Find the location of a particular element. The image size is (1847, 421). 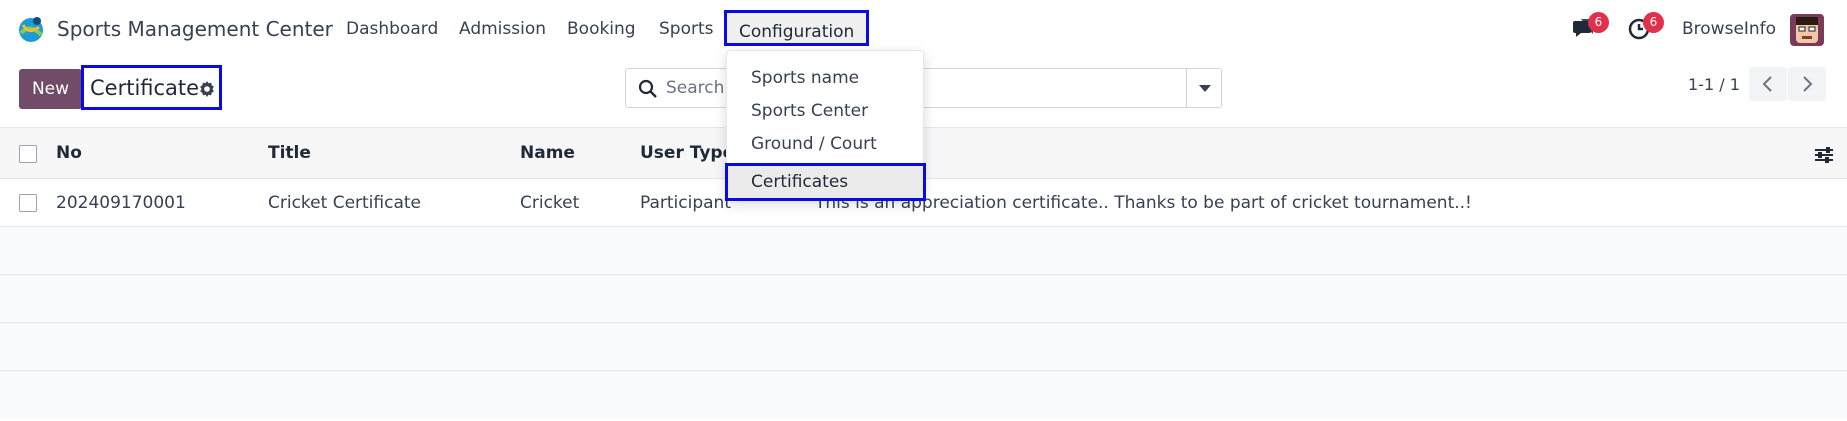

breadcrumb: Certificate is located at coordinates (151, 87).